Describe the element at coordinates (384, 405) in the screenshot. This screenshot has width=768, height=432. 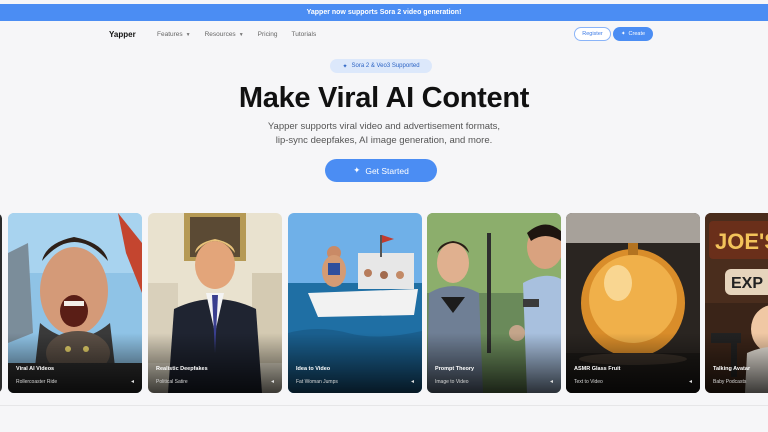
I see `divider` at that location.